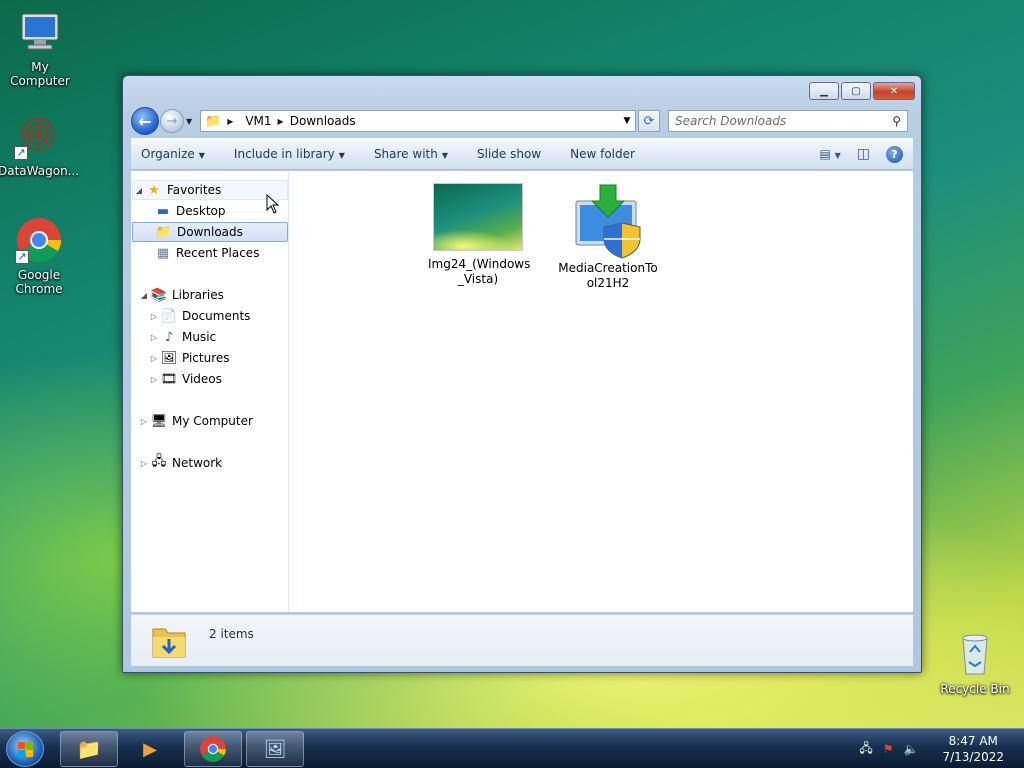  What do you see at coordinates (894, 154) in the screenshot?
I see `help-icon: ?` at bounding box center [894, 154].